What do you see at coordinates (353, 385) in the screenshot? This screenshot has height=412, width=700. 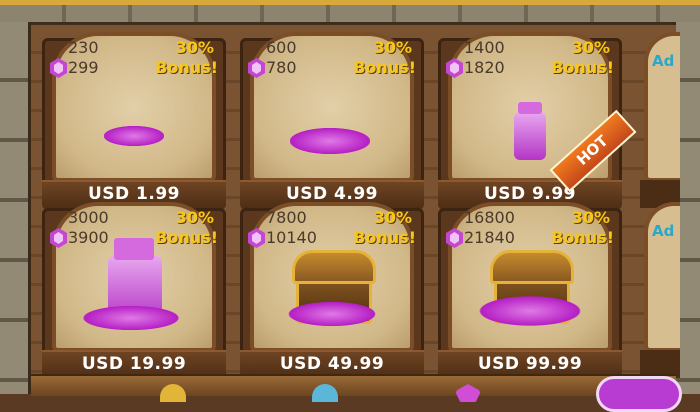 I see `bottom-tab-bar` at bounding box center [353, 385].